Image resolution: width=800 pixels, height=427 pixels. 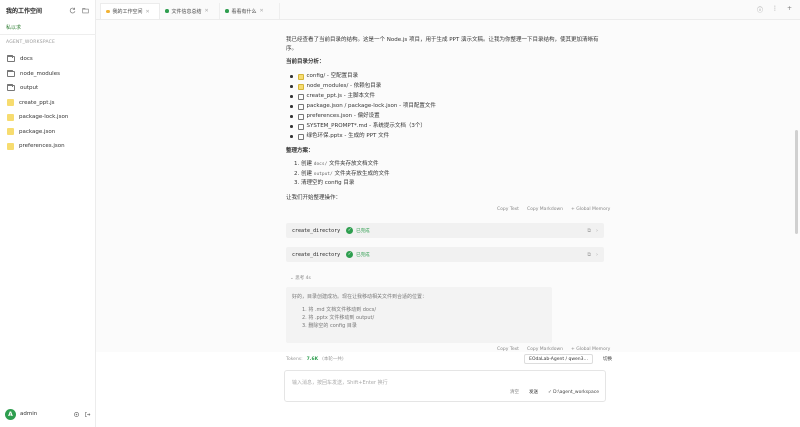 What do you see at coordinates (336, 164) in the screenshot?
I see `list-item: 1. 创建 docs/ 文件夹存放文档文件` at bounding box center [336, 164].